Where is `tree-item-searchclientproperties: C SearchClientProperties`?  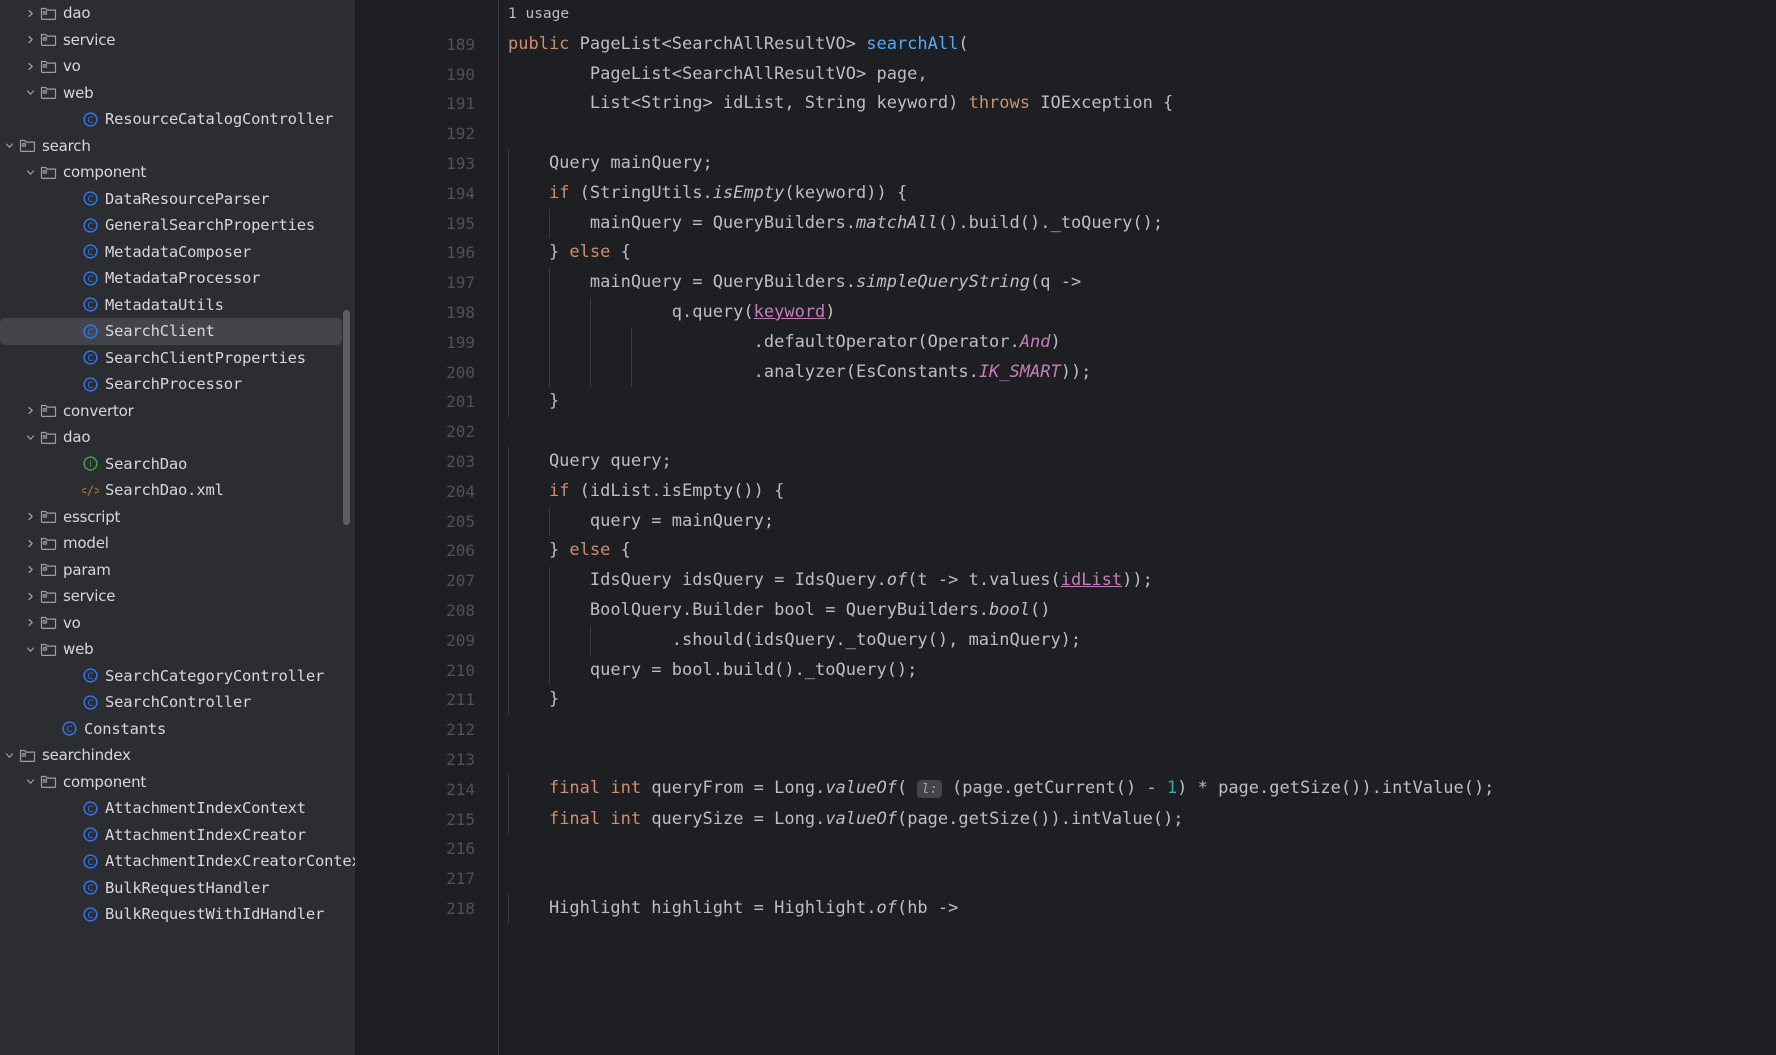
tree-item-searchclientproperties: C SearchClientProperties is located at coordinates (177, 358).